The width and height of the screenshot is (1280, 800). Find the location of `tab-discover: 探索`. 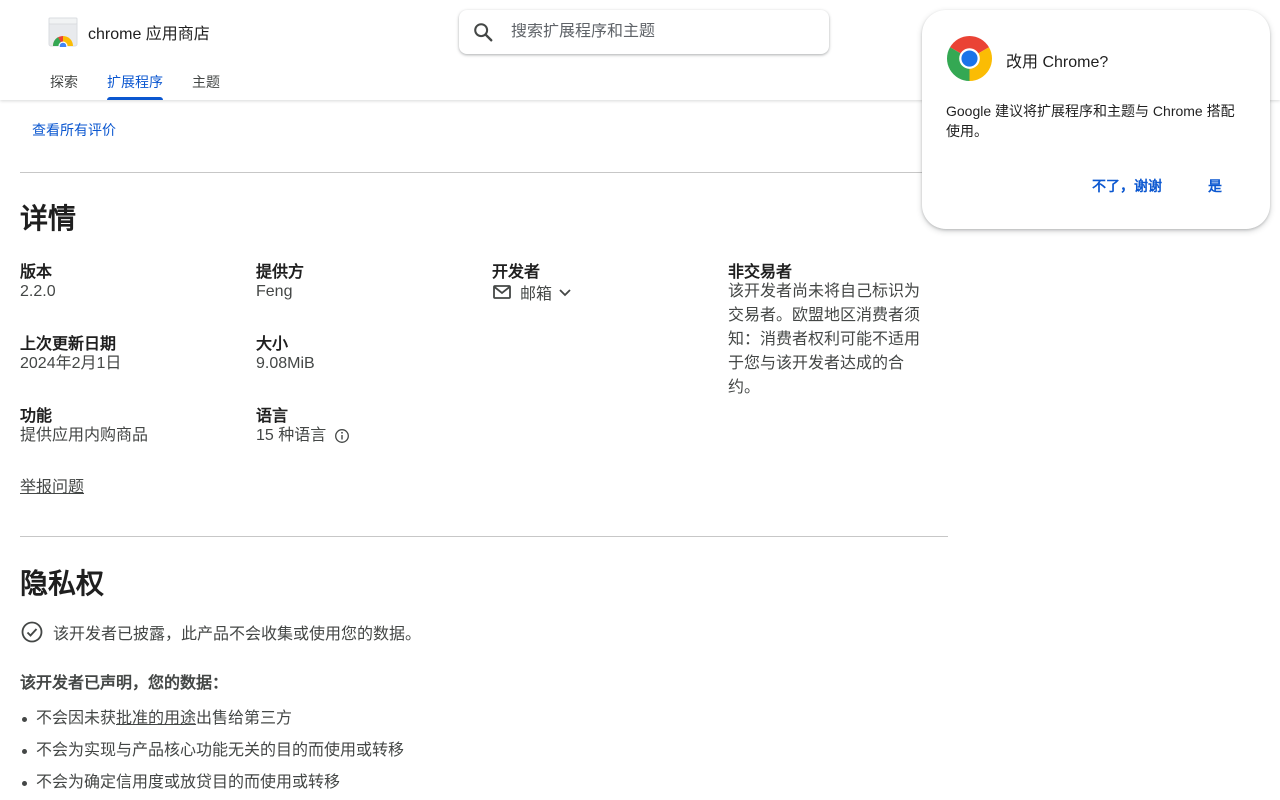

tab-discover: 探索 is located at coordinates (64, 86).